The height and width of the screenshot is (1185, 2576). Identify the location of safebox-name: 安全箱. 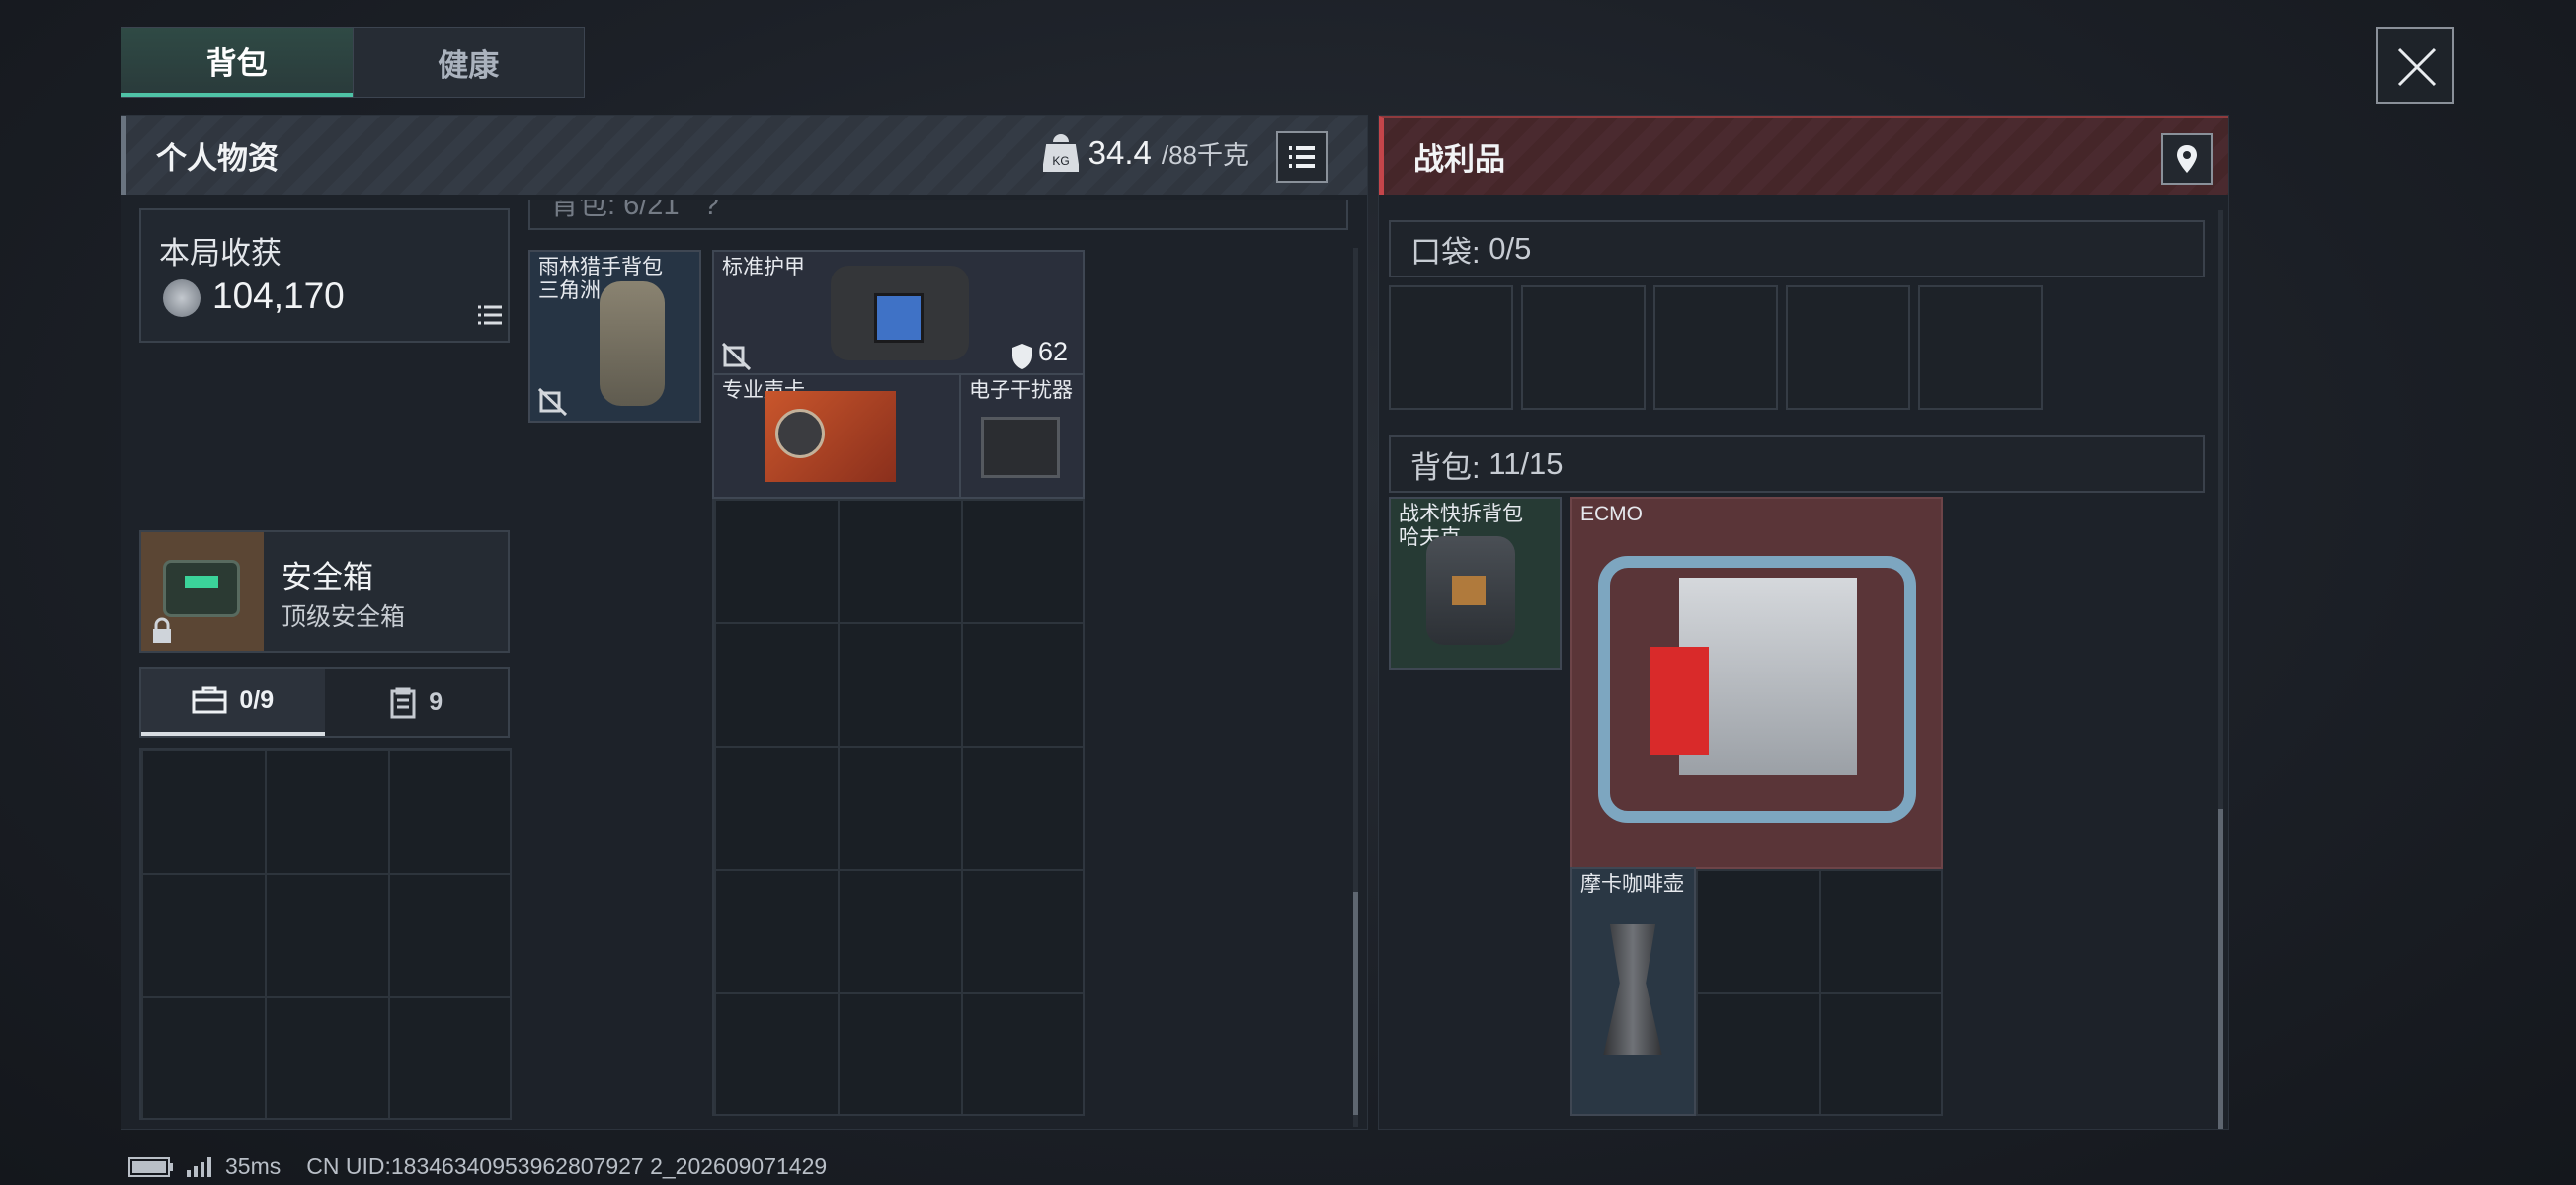
(327, 577).